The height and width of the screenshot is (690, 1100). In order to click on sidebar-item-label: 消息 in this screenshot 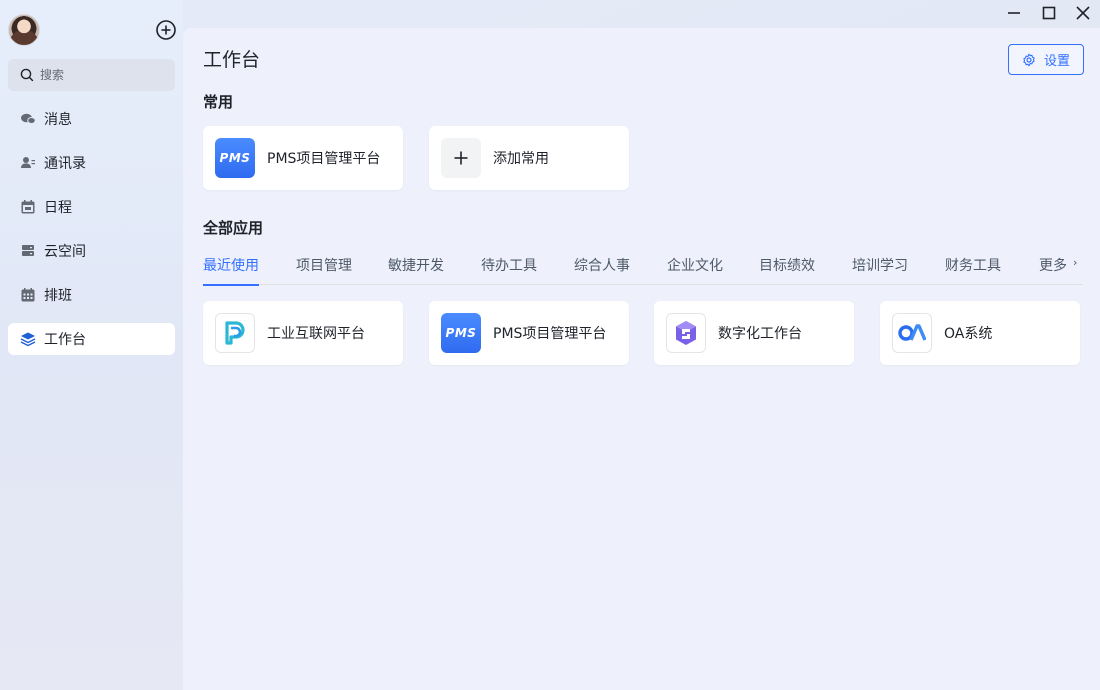, I will do `click(58, 120)`.